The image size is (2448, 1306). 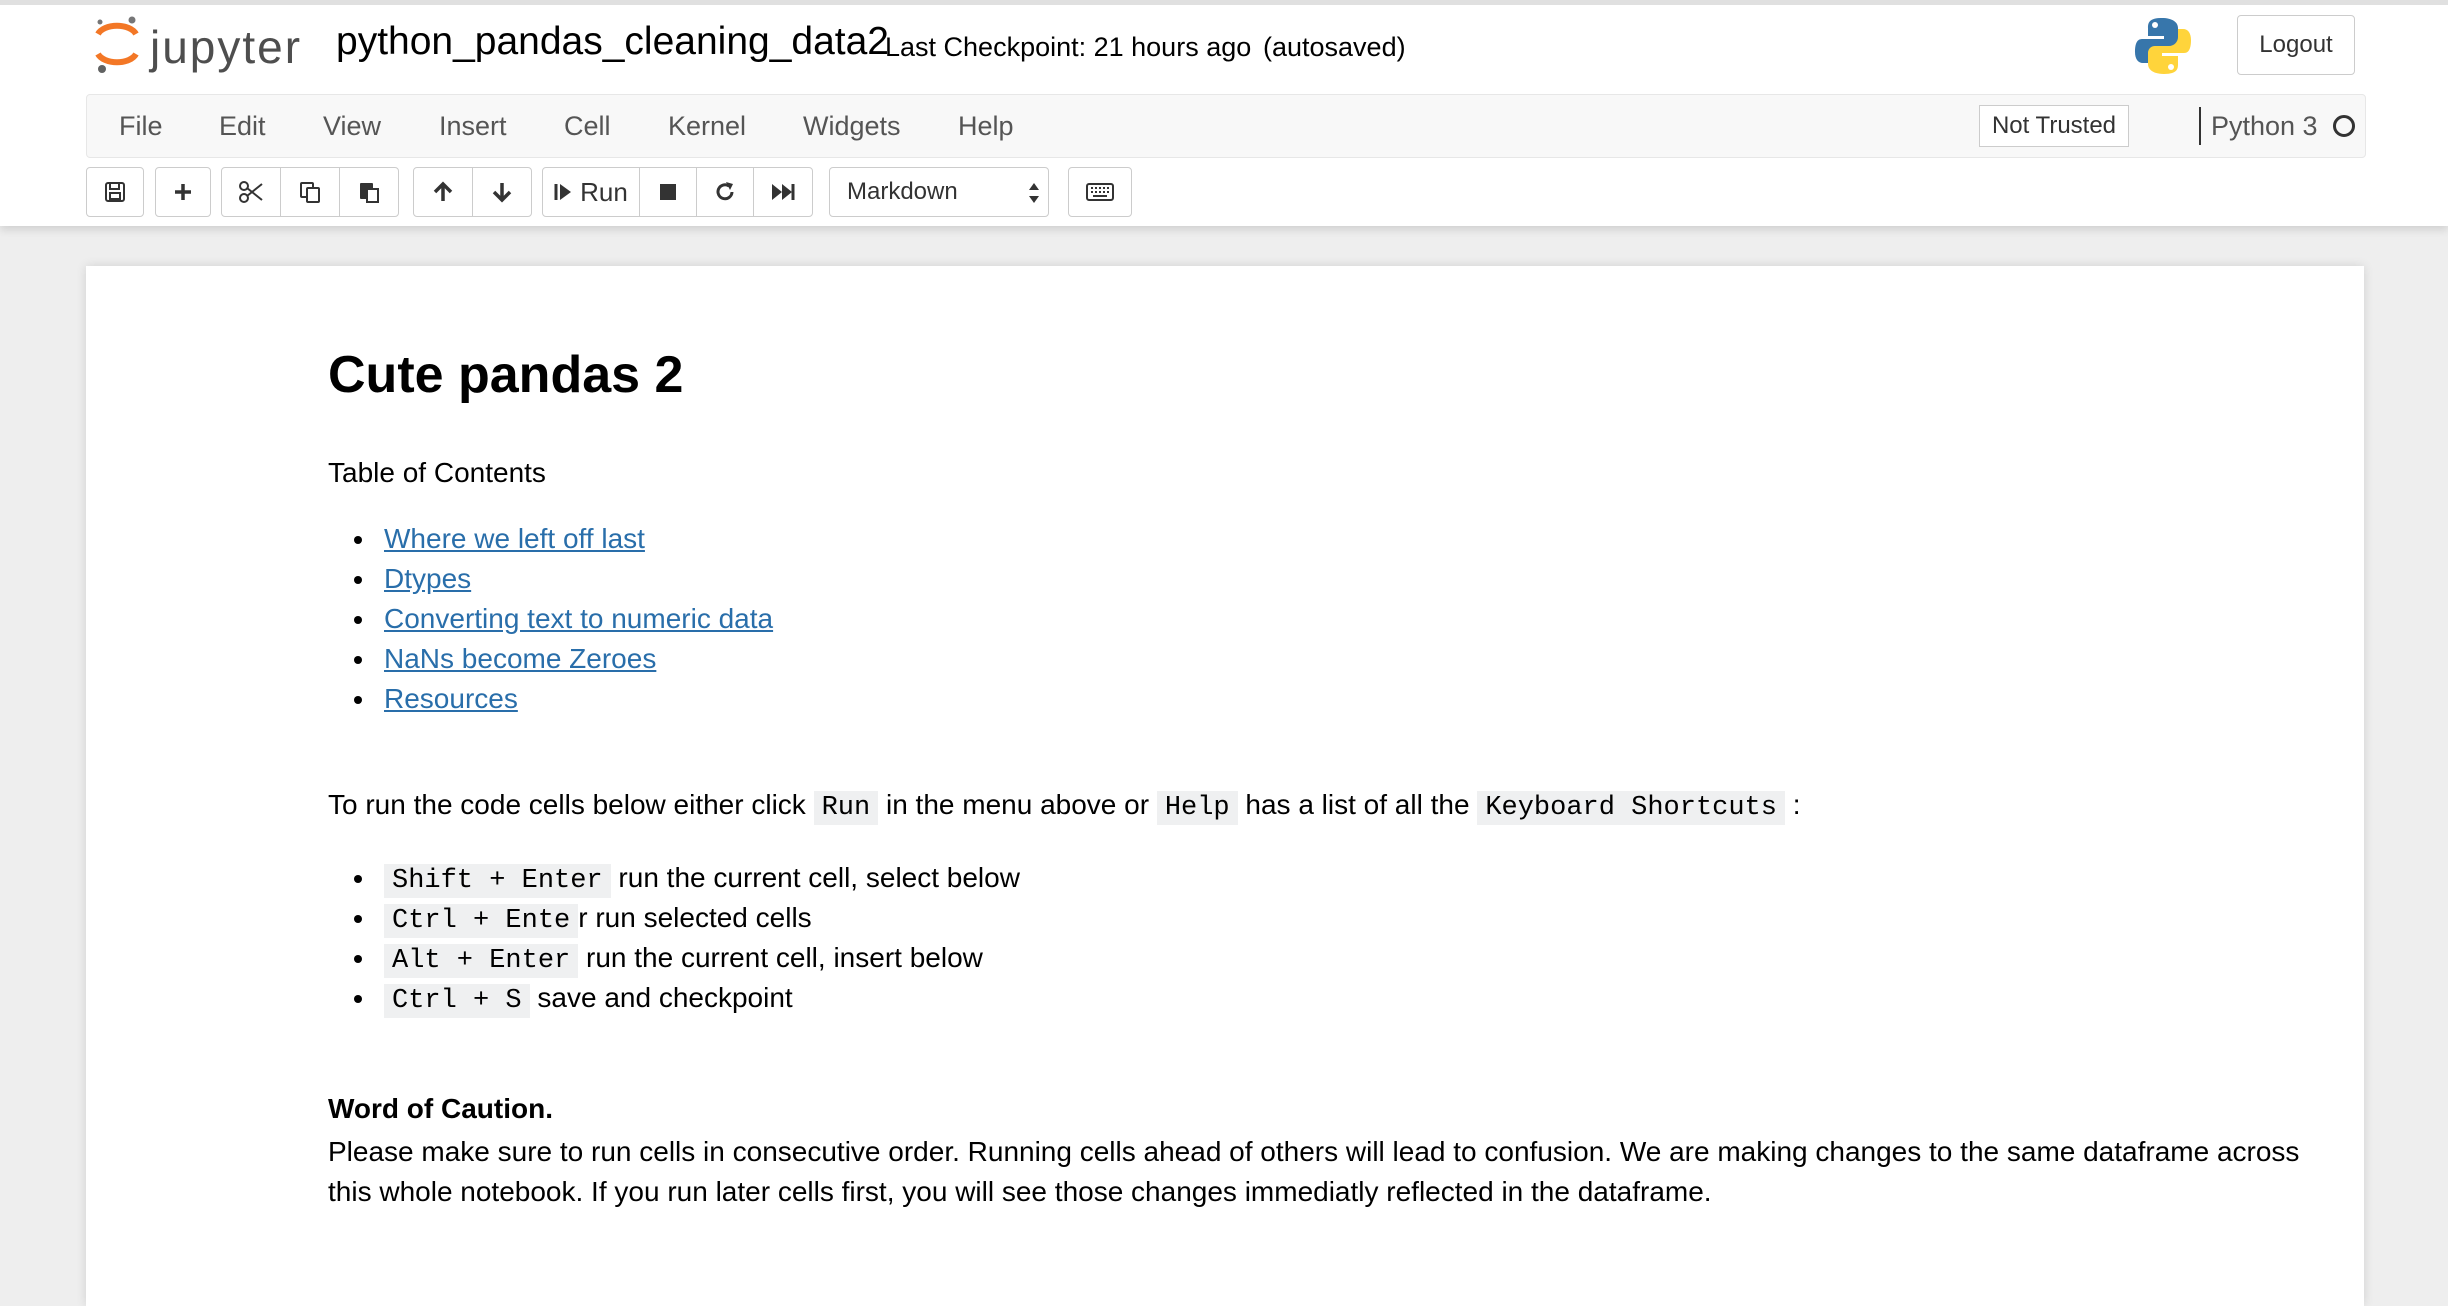 What do you see at coordinates (1357, 804) in the screenshot?
I see `intro-text: has a list of all the` at bounding box center [1357, 804].